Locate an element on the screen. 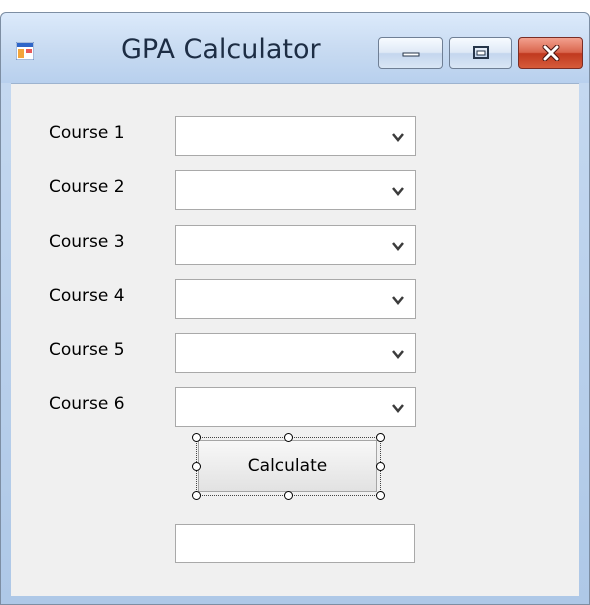 This screenshot has height=605, width=590. maximize-icon is located at coordinates (480, 52).